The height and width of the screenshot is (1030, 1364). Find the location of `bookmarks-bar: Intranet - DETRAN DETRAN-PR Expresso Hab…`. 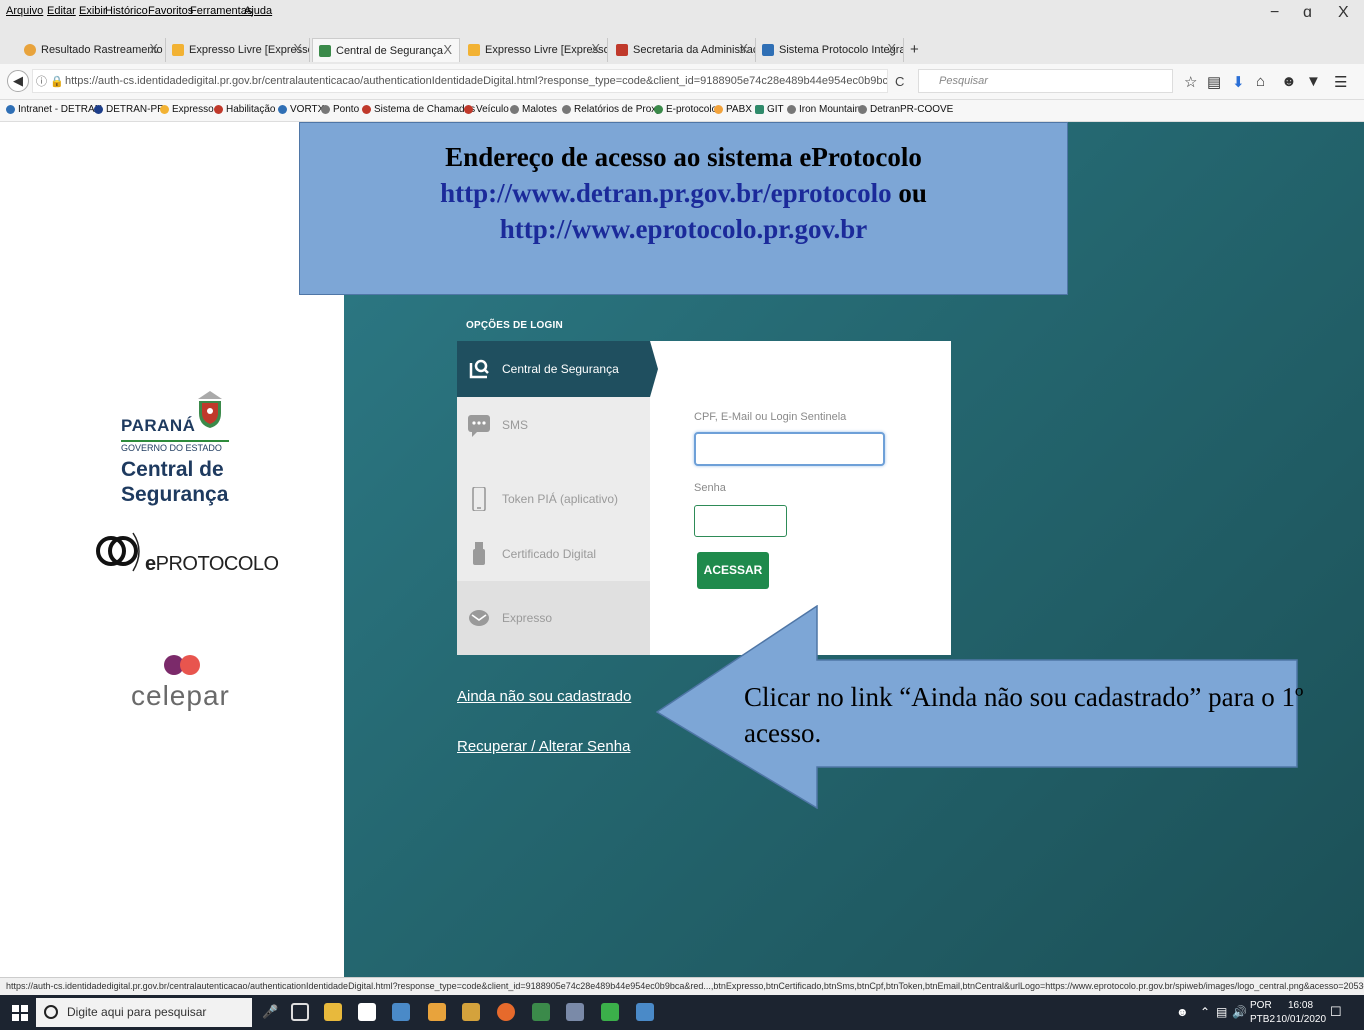

bookmarks-bar: Intranet - DETRAN DETRAN-PR Expresso Hab… is located at coordinates (682, 111).